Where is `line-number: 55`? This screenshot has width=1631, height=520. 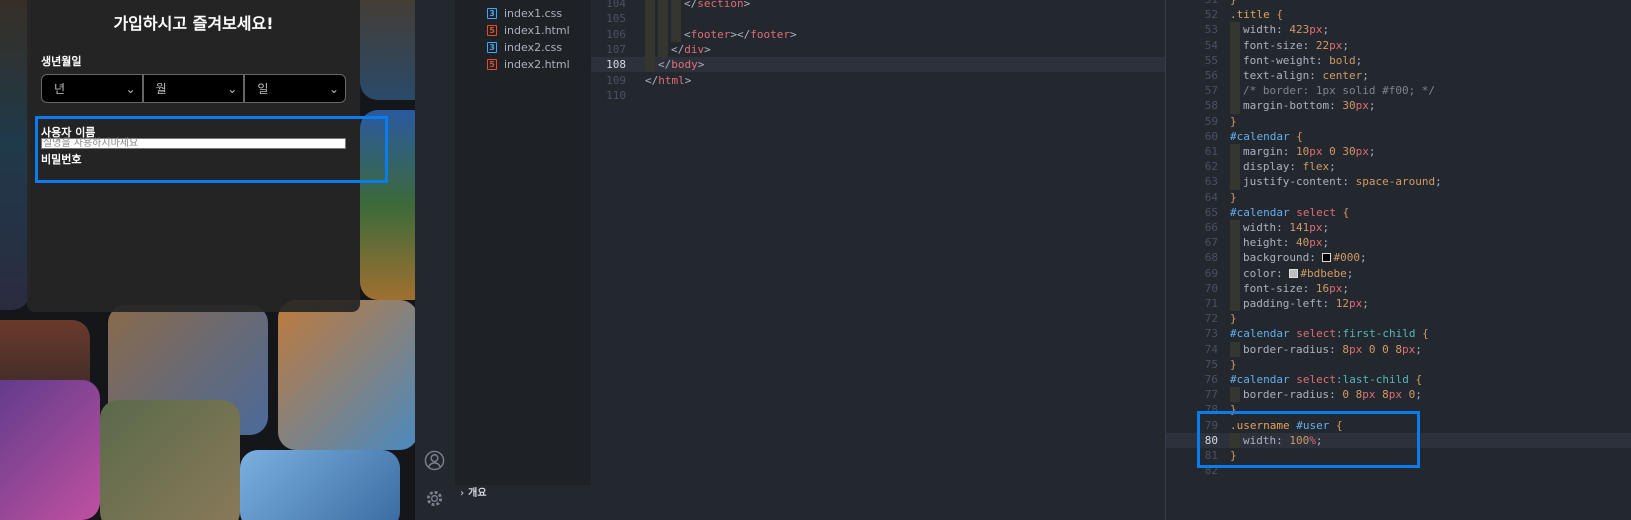
line-number: 55 is located at coordinates (1211, 60).